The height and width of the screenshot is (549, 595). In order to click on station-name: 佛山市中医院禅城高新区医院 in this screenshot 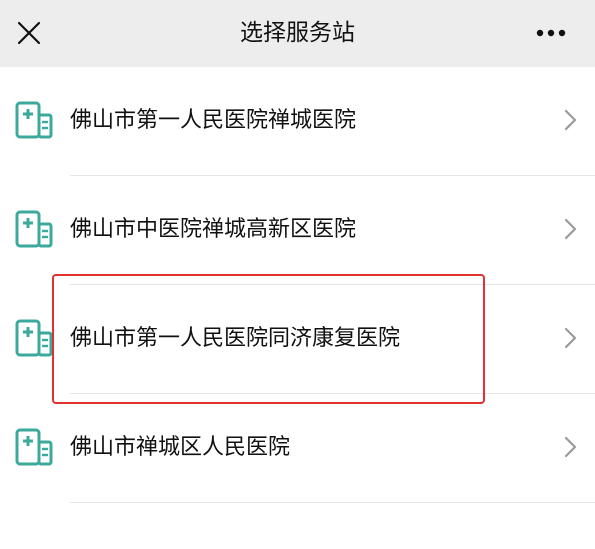, I will do `click(213, 229)`.